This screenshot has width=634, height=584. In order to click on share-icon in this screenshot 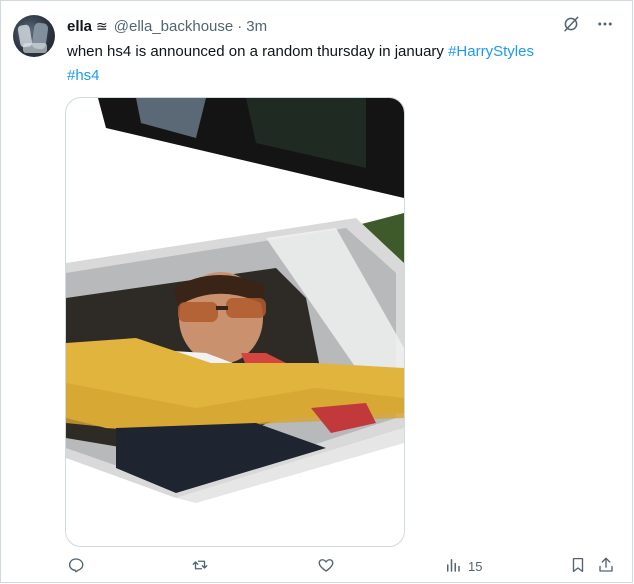, I will do `click(606, 566)`.